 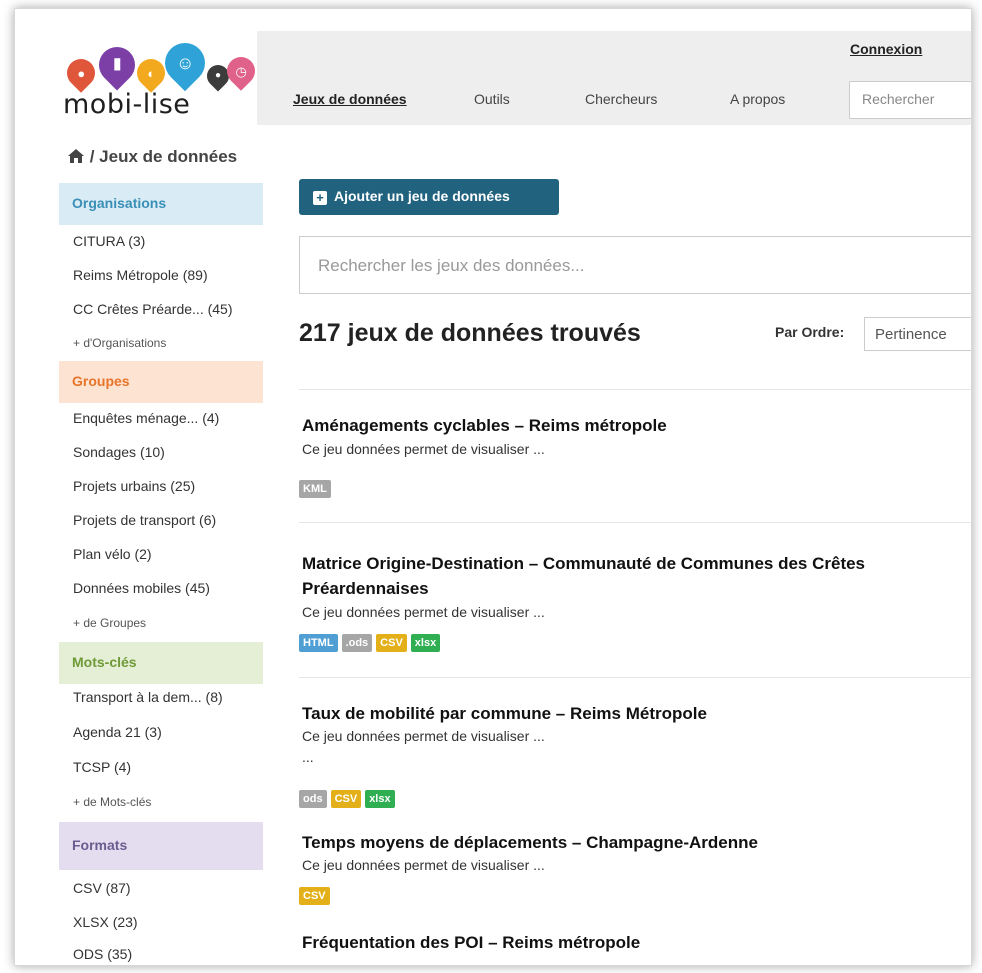 I want to click on format-badges: ods CSV xlsx, so click(x=347, y=799).